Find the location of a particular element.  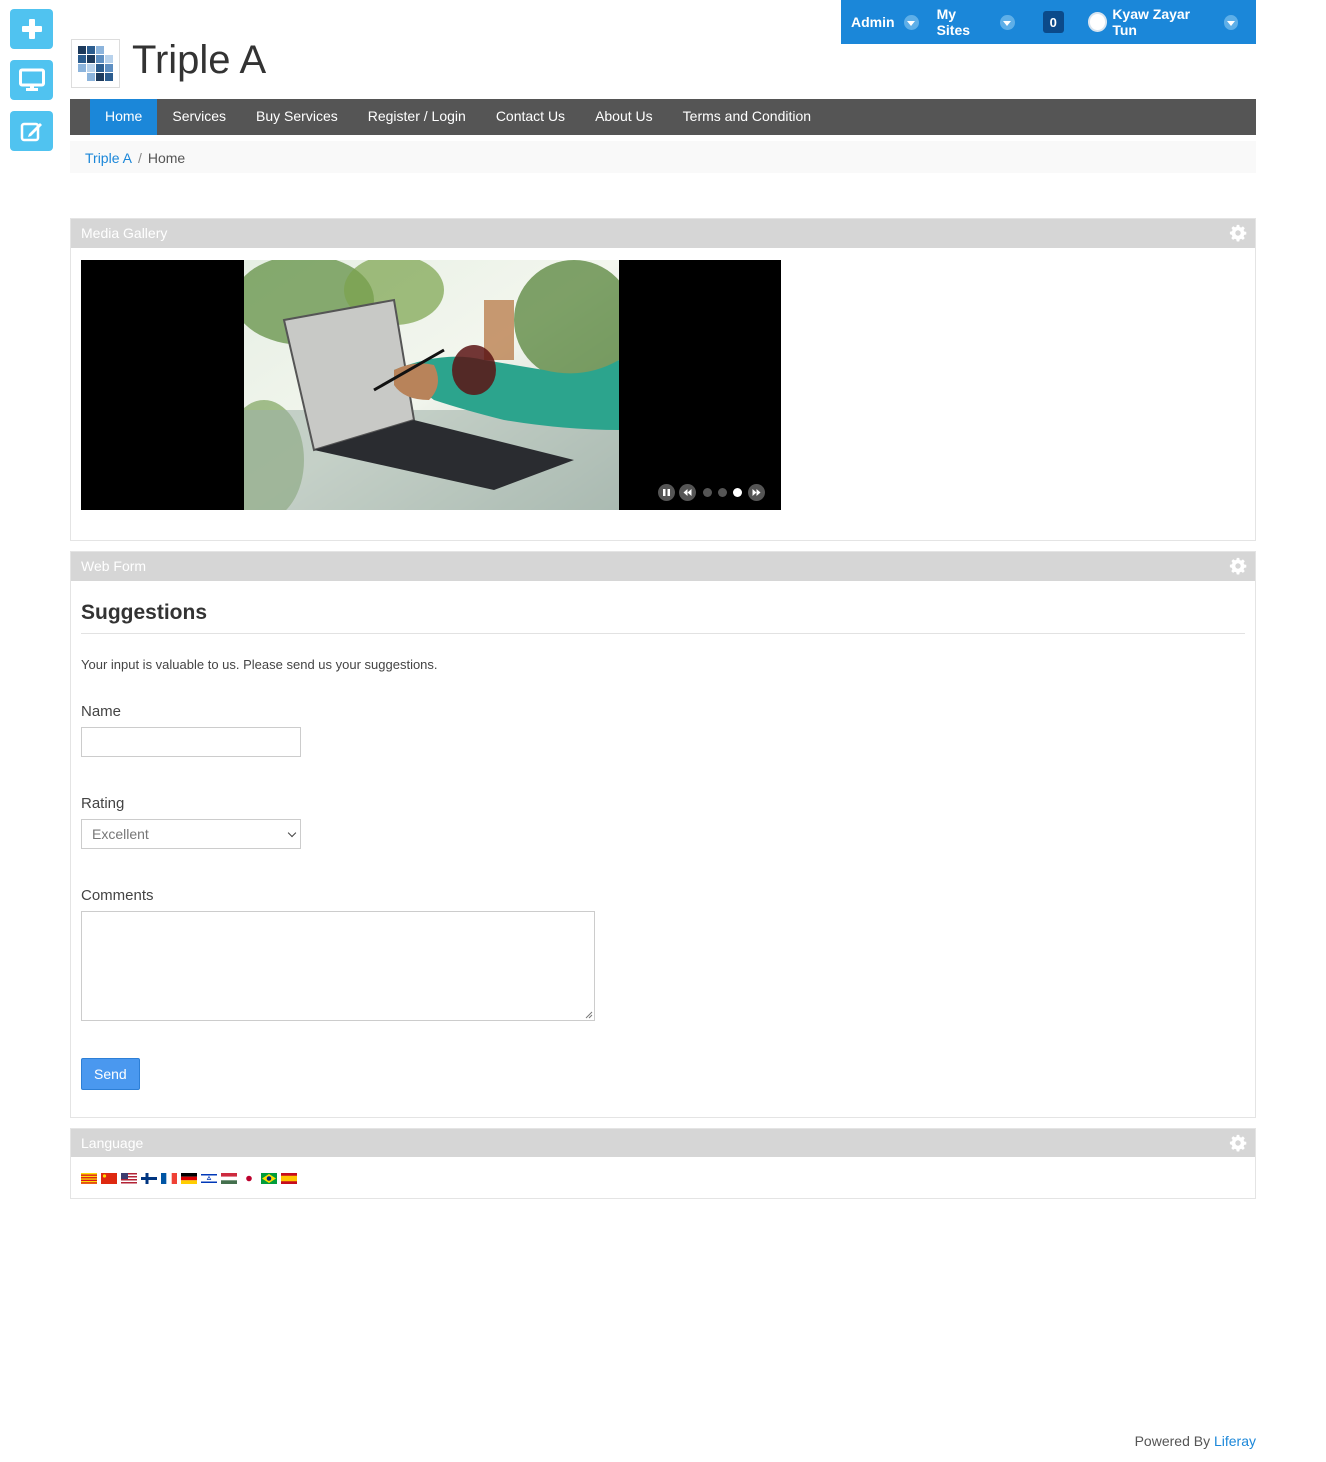

desktop-icon is located at coordinates (31, 79).